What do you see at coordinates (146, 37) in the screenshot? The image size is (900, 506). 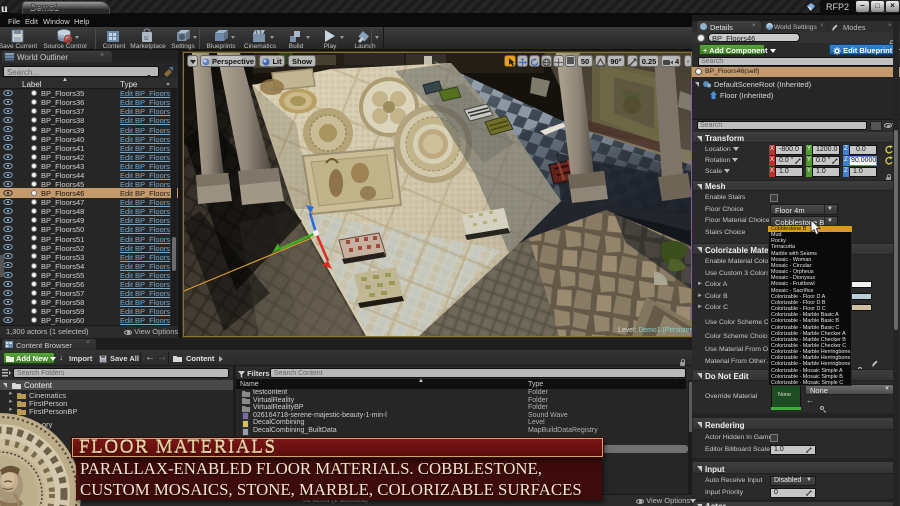 I see `svg-text: u` at bounding box center [146, 37].